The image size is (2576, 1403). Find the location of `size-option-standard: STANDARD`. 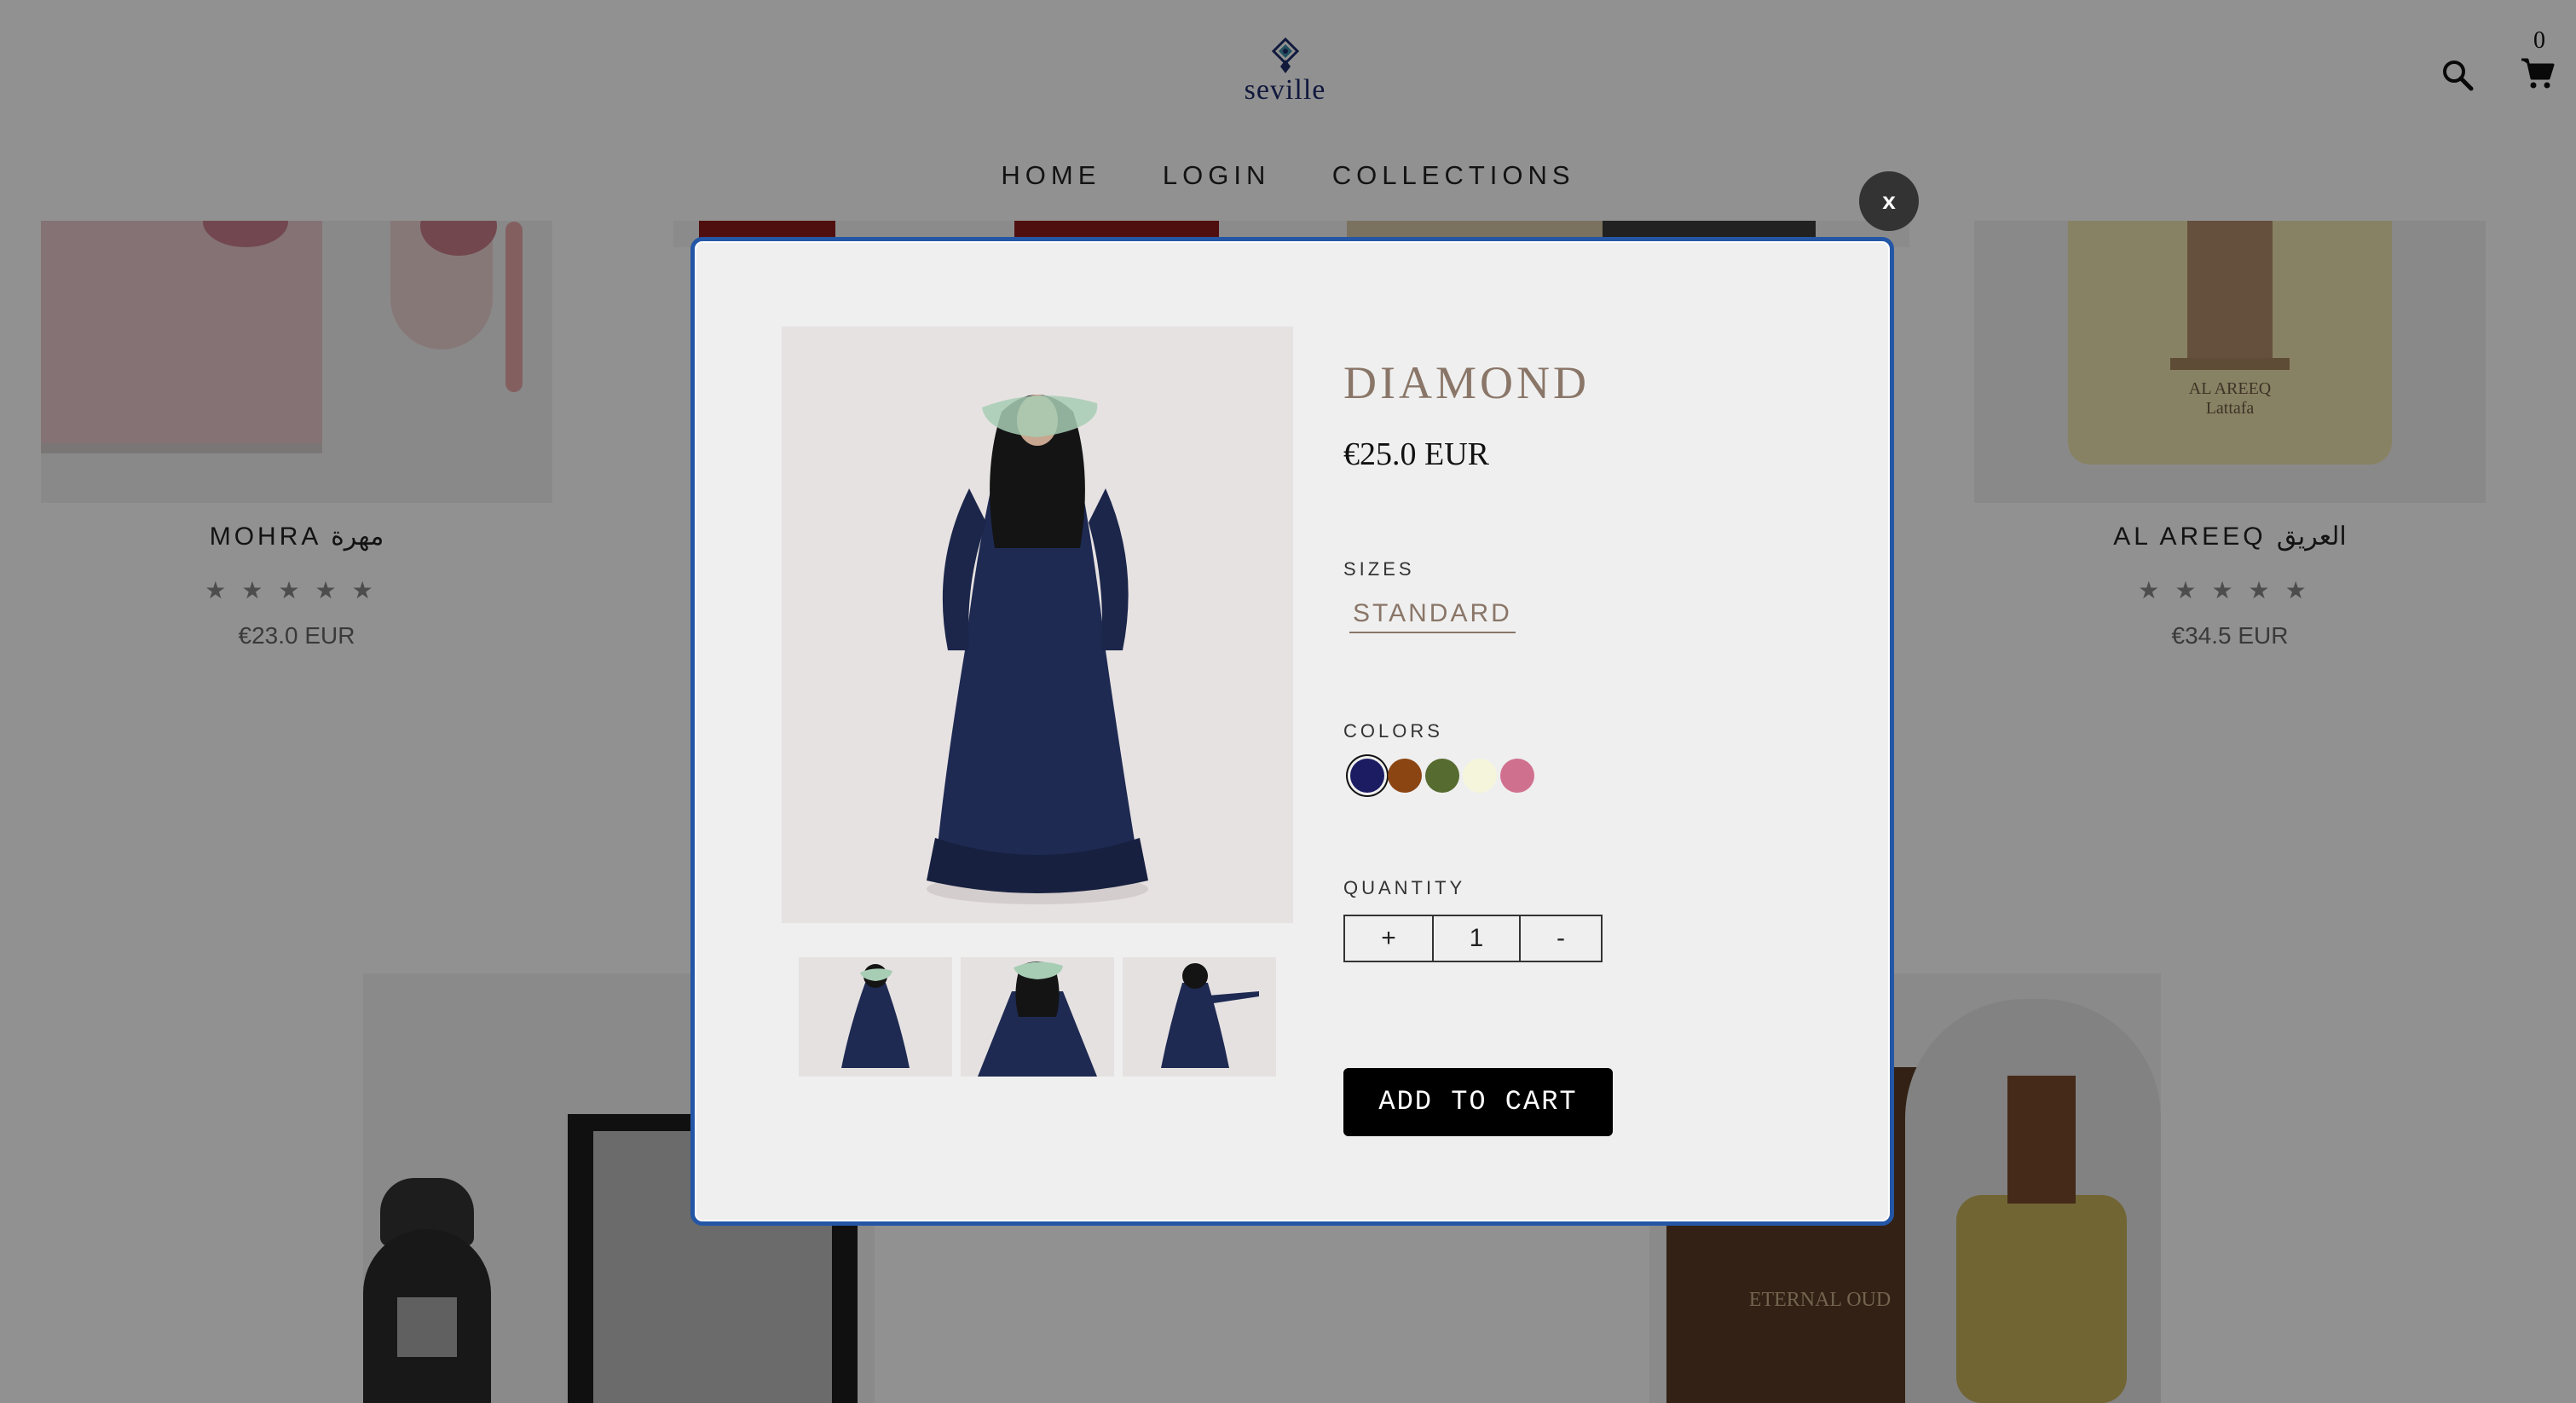

size-option-standard: STANDARD is located at coordinates (1432, 616).